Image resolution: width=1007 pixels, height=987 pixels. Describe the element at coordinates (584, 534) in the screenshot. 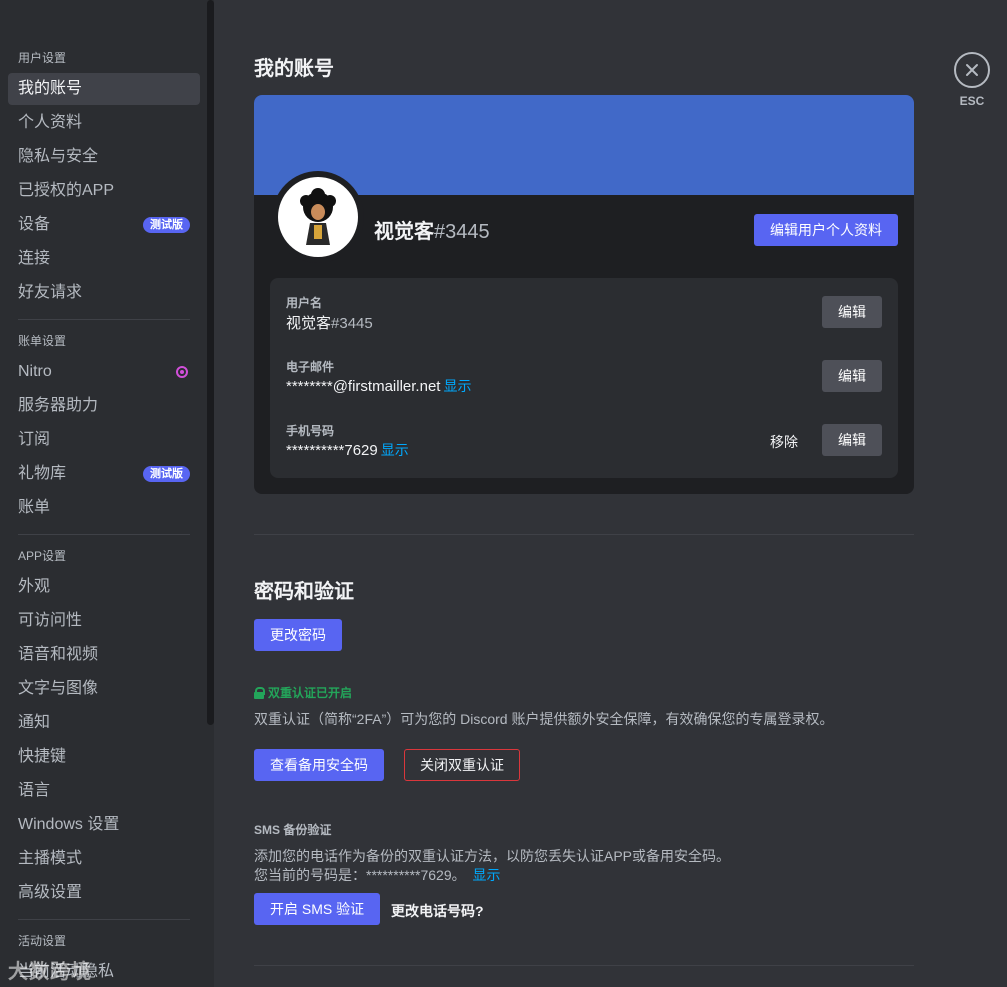

I see `section-divider` at that location.